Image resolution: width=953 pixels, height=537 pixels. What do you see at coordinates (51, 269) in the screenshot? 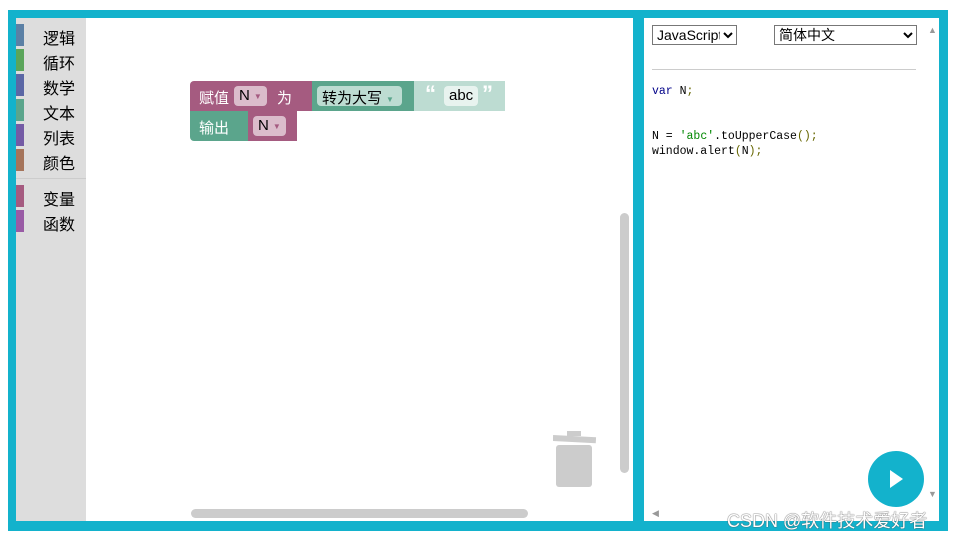
I see `toolbox: 逻辑 循环 数学 文本 列表 颜色 变量 函数` at bounding box center [51, 269].